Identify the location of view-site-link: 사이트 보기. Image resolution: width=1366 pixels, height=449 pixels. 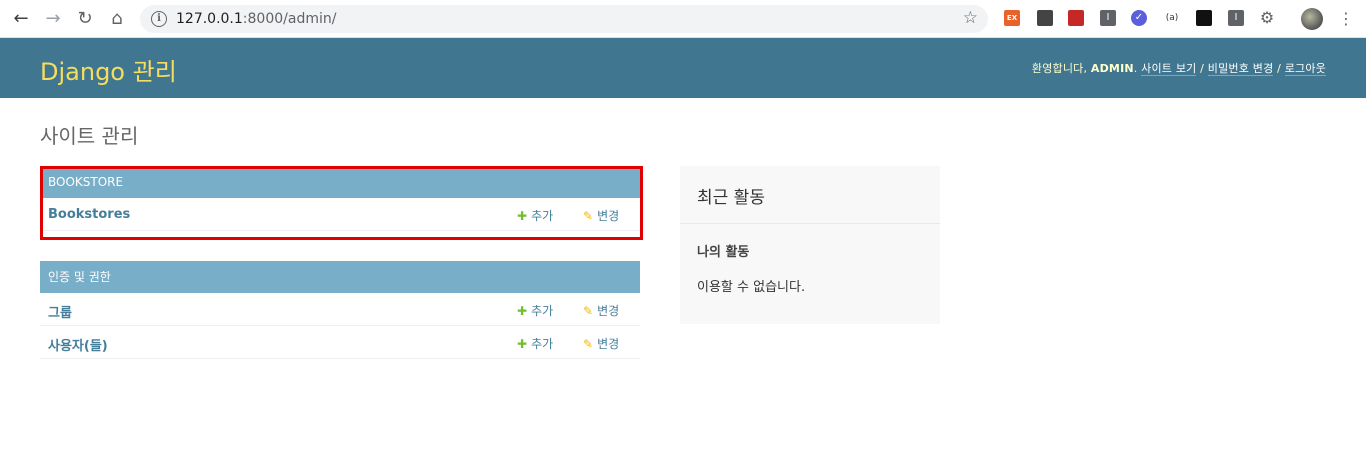
(1169, 69).